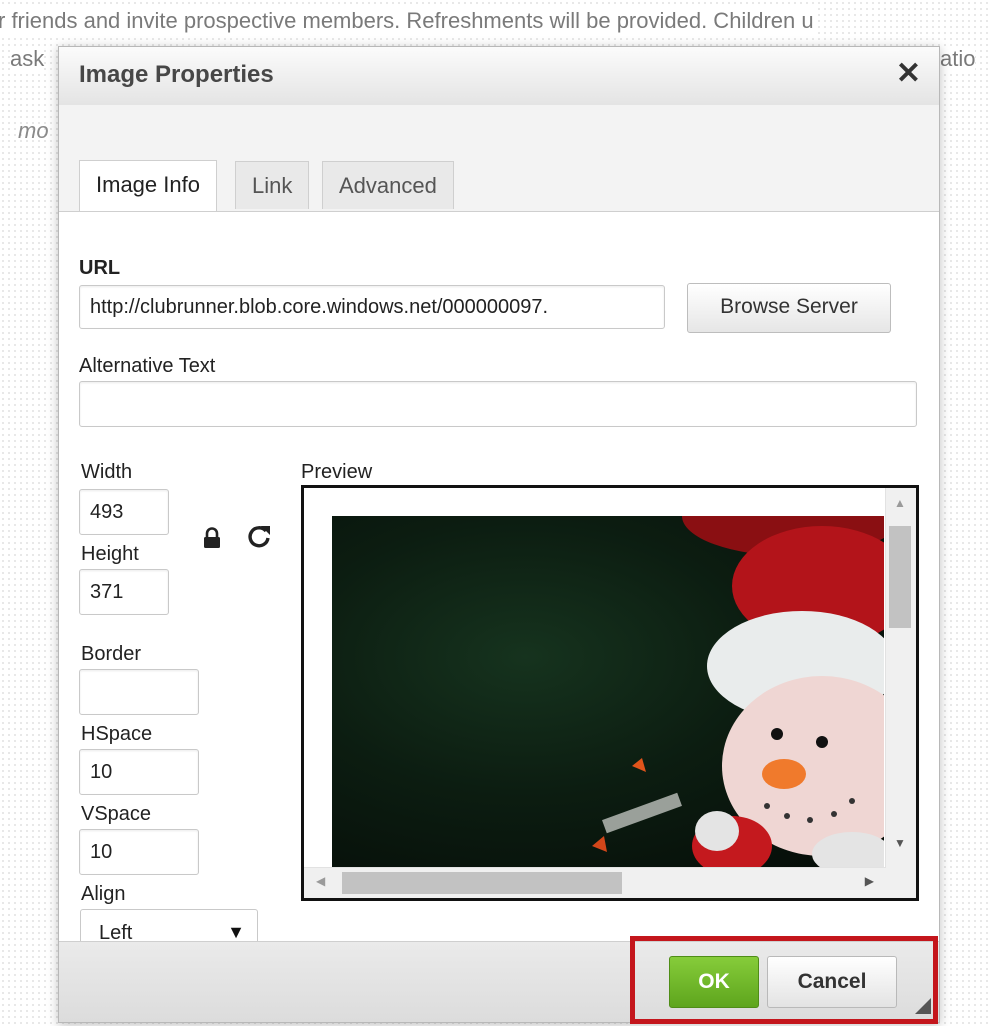 Image resolution: width=992 pixels, height=1026 pixels. Describe the element at coordinates (958, 59) in the screenshot. I see `background-text-fragment: atio` at that location.